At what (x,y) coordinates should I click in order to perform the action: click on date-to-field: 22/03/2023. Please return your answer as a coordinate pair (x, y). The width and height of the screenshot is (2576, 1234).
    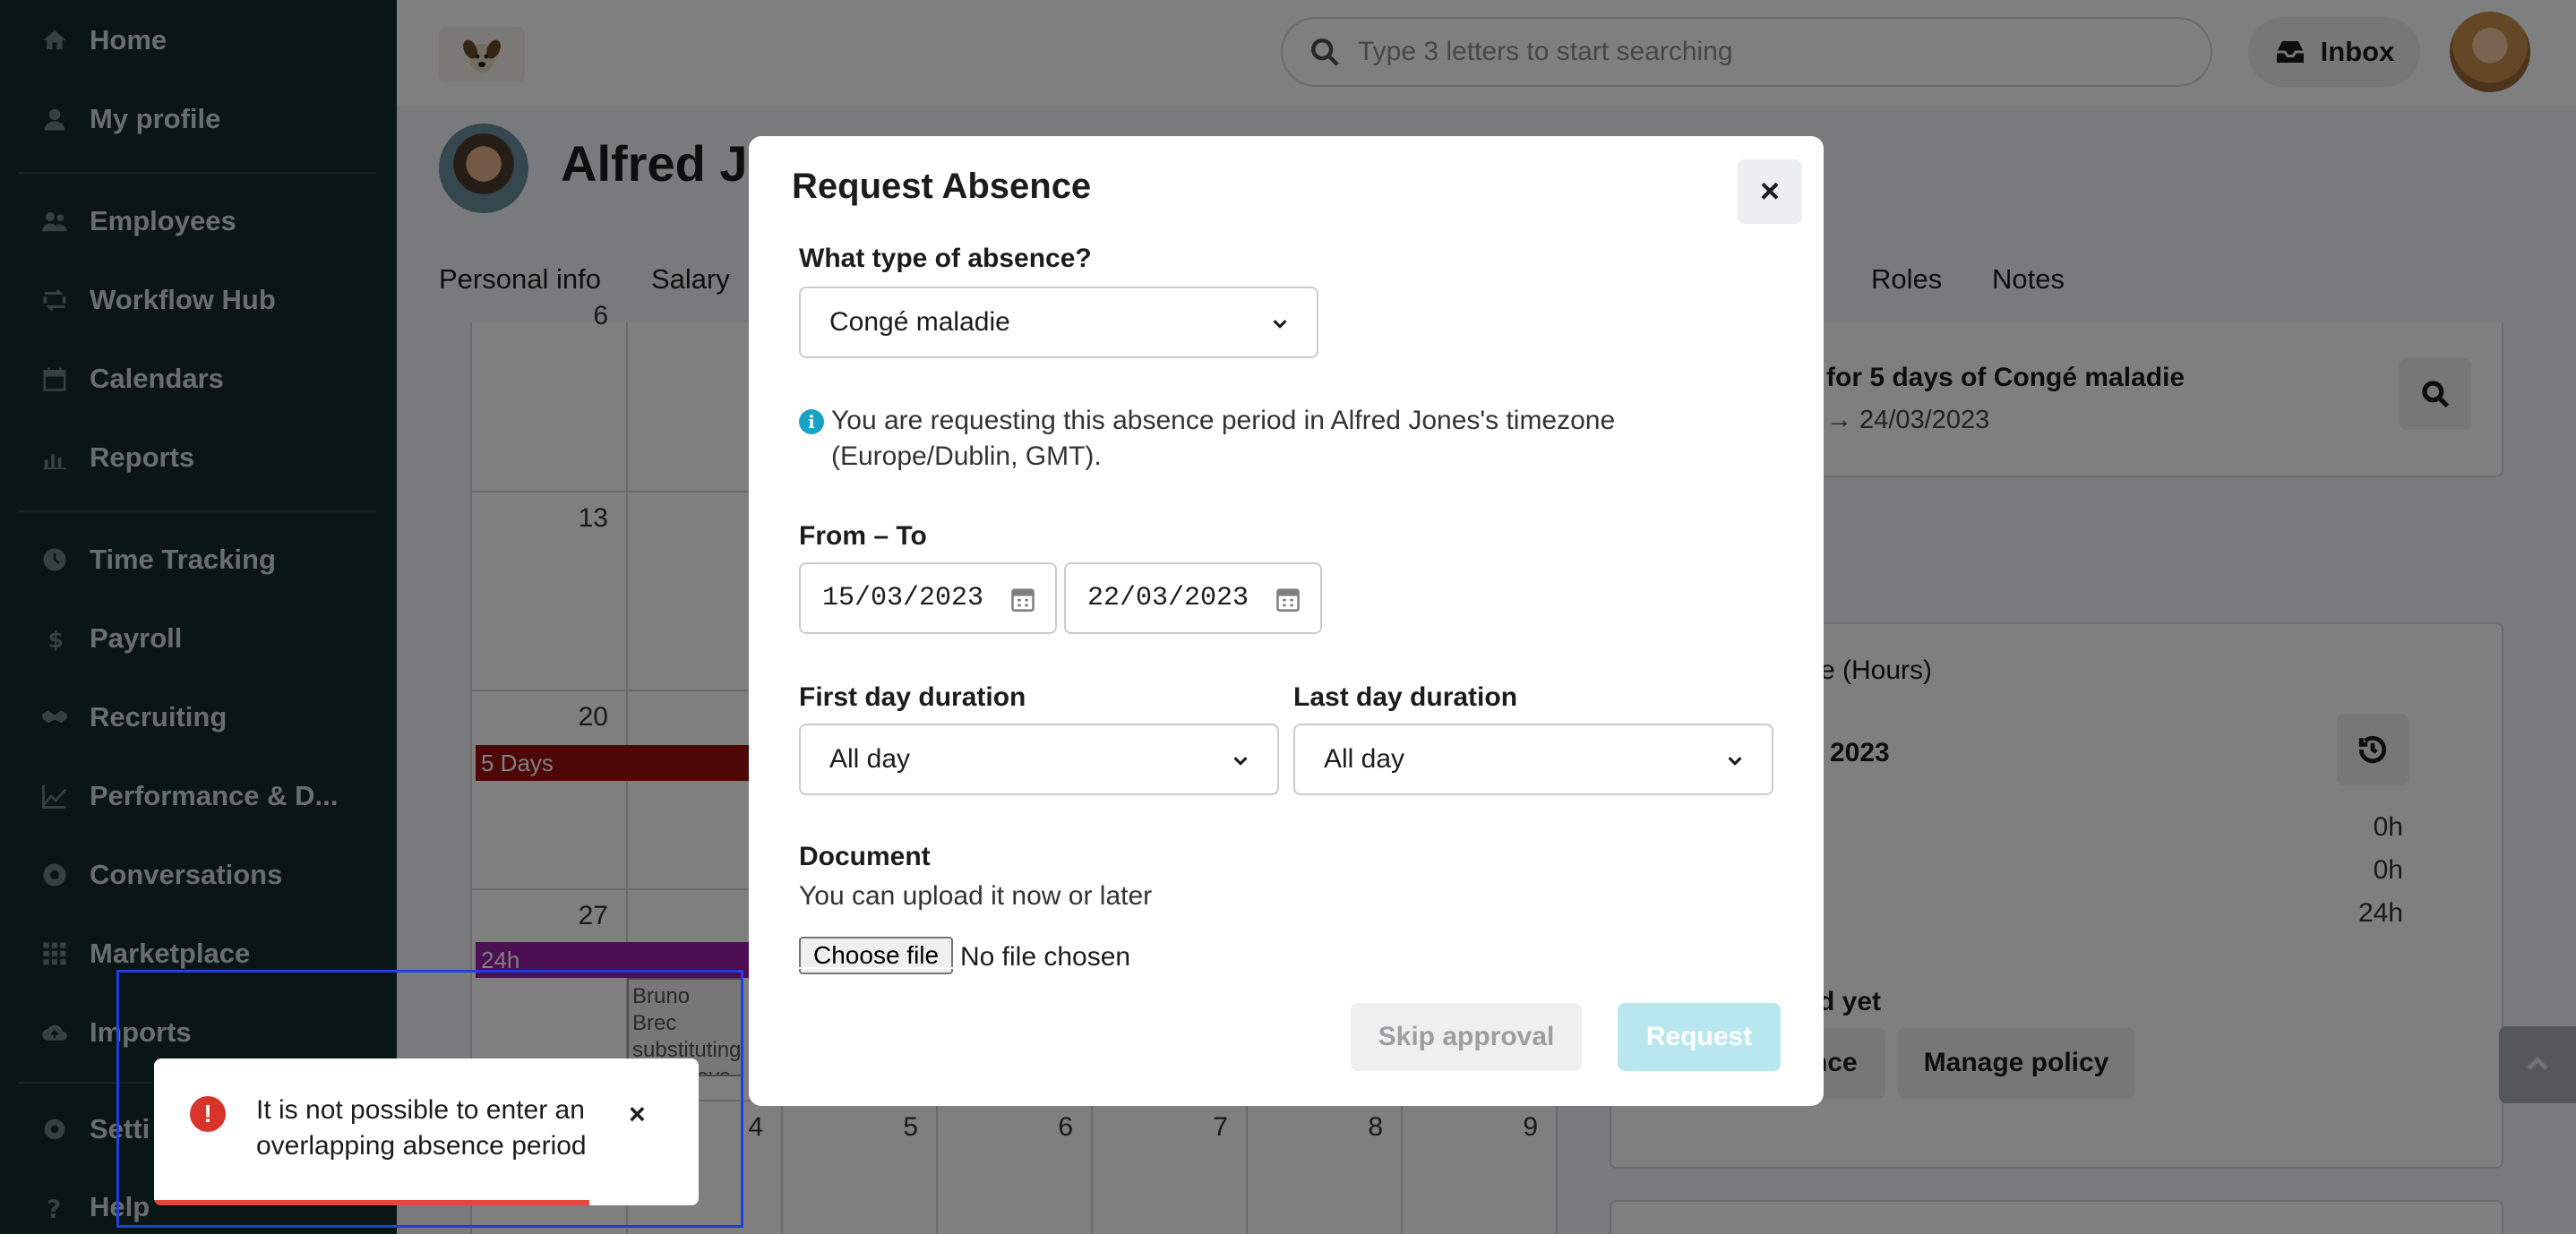
    Looking at the image, I should click on (1193, 598).